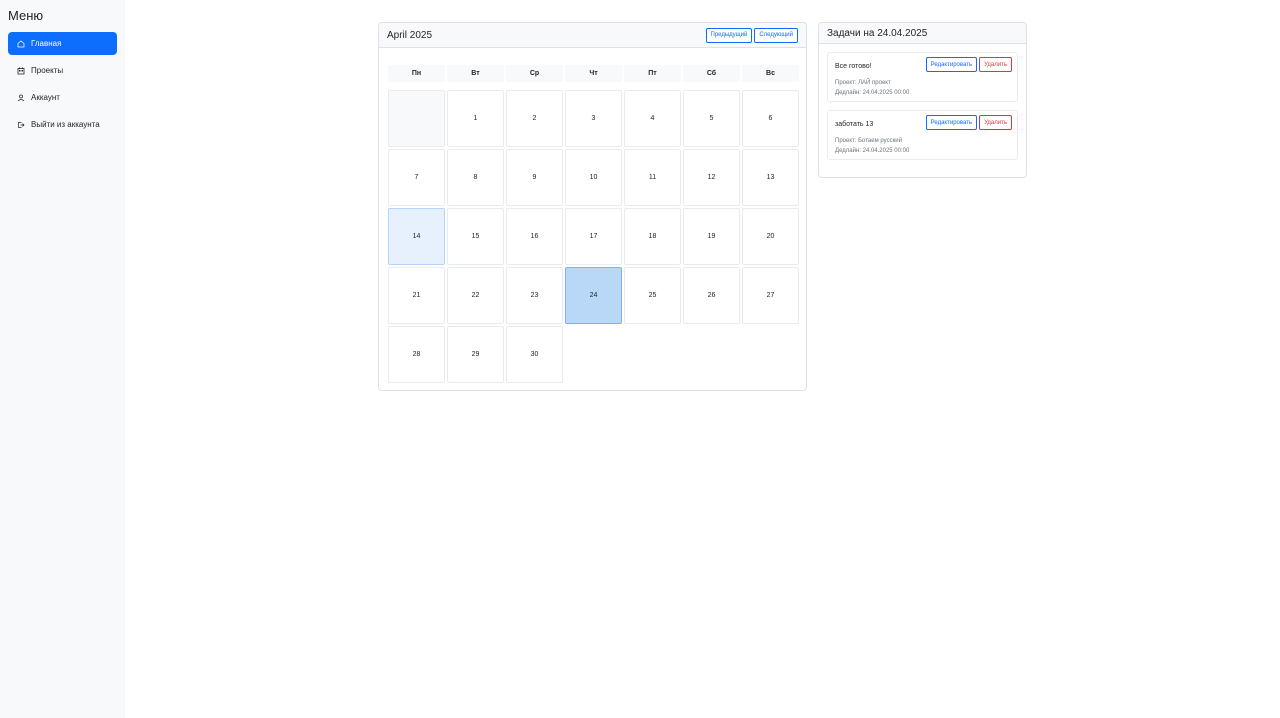  I want to click on sidebar-item-logout: Выйти из аккаунта, so click(62, 124).